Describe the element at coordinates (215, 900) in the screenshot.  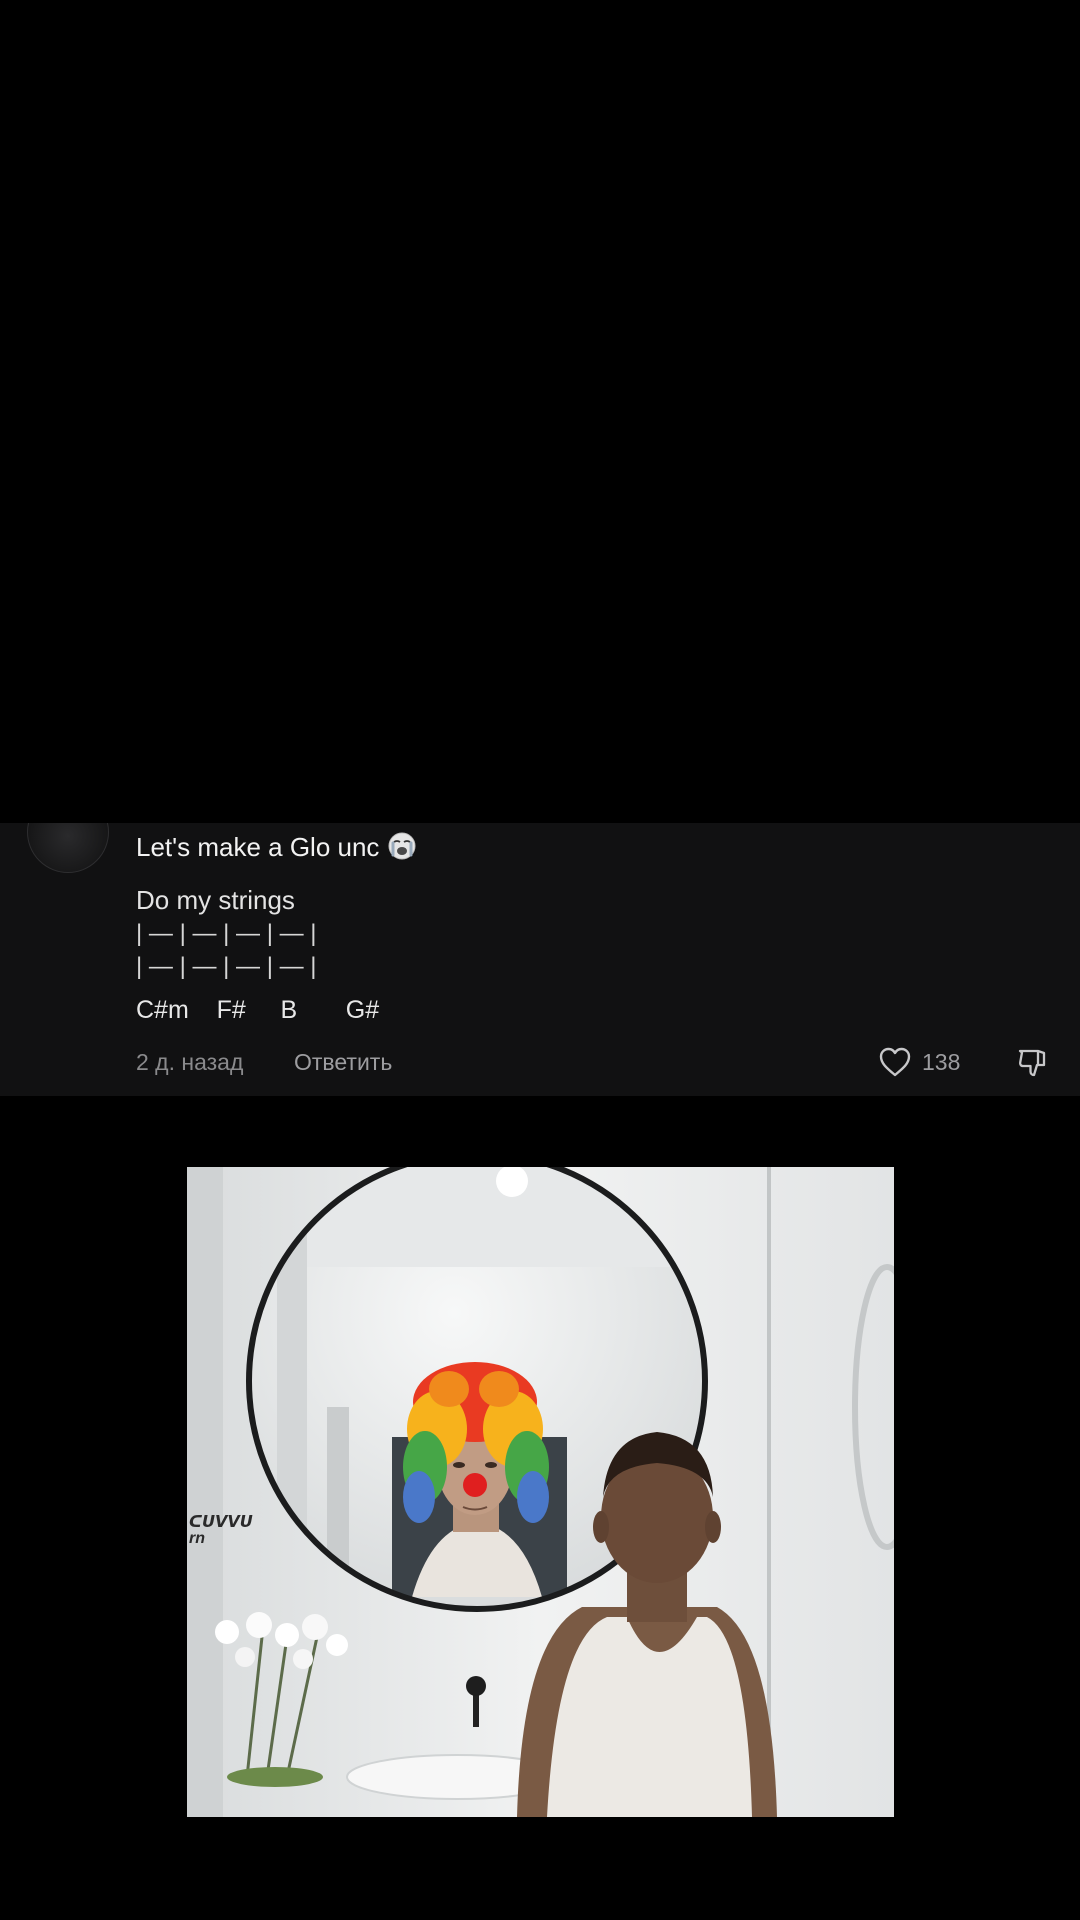
I see `comment-body: Do my strings` at that location.